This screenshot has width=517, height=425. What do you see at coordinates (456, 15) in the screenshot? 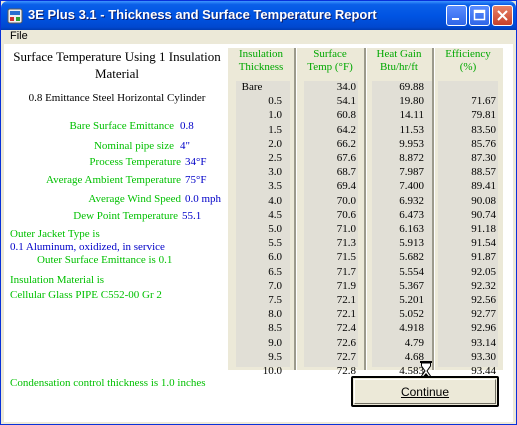
I see `minimize-button` at bounding box center [456, 15].